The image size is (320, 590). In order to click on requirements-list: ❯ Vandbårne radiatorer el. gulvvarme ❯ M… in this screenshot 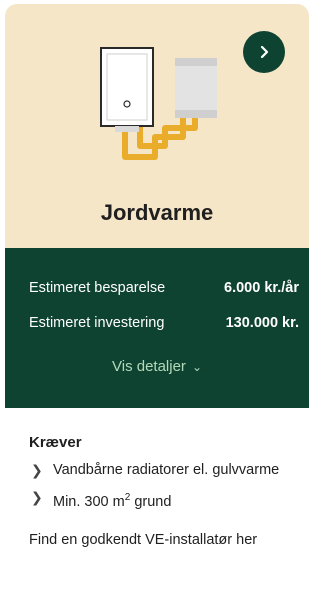, I will do `click(157, 486)`.